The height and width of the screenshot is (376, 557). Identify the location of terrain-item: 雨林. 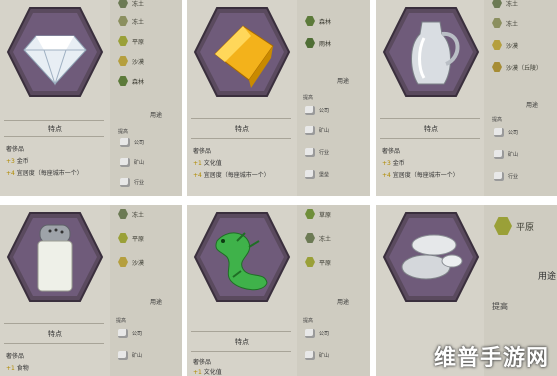
(318, 43).